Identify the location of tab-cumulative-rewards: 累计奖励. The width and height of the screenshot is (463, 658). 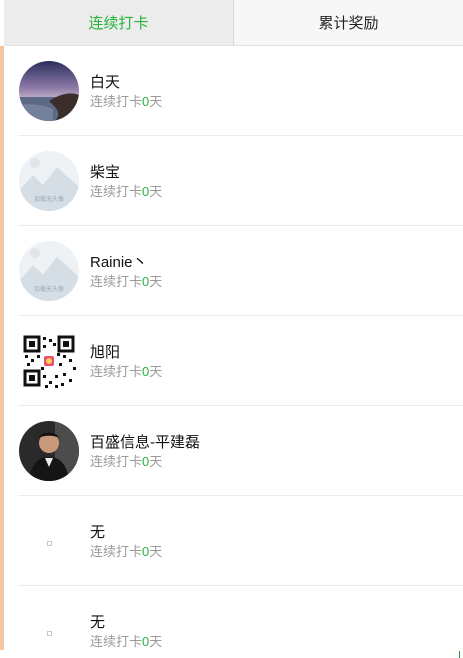
(348, 22).